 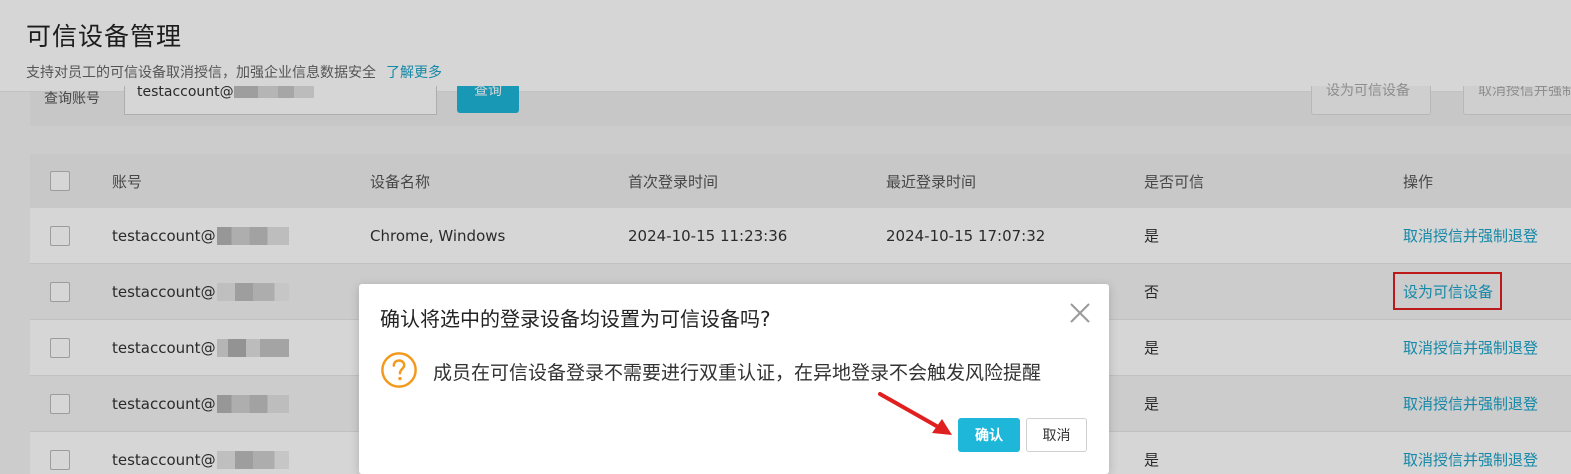 I want to click on dialog-title: 确认将选中的登录设备均设置为可信设备吗?, so click(x=575, y=319).